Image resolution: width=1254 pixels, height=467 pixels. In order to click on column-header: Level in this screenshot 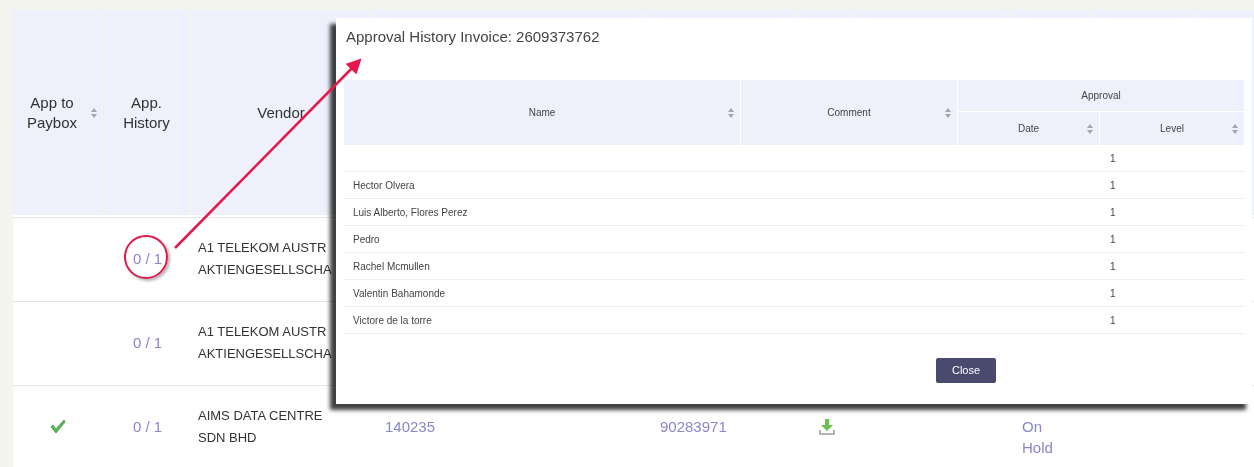, I will do `click(1172, 128)`.